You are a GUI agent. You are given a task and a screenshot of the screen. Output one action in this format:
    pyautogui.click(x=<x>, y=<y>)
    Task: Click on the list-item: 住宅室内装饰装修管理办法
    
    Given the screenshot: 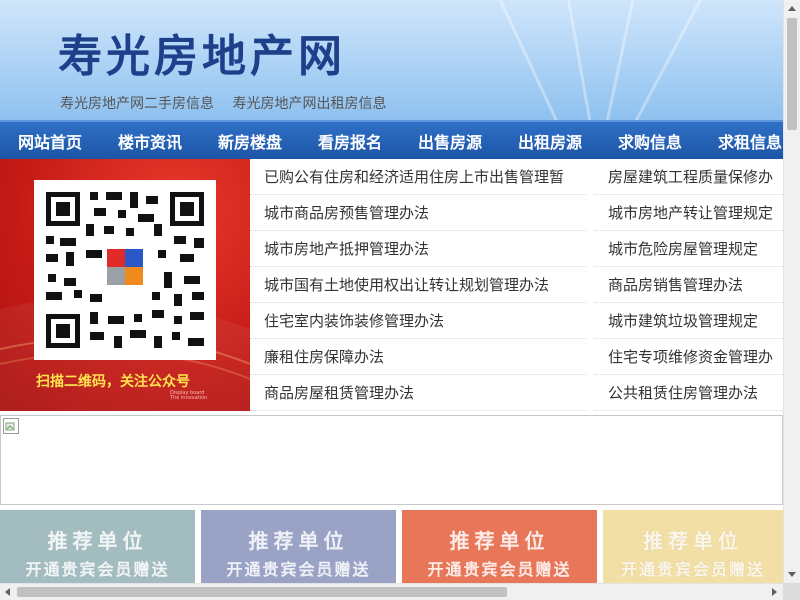 What is the action you would take?
    pyautogui.click(x=418, y=321)
    